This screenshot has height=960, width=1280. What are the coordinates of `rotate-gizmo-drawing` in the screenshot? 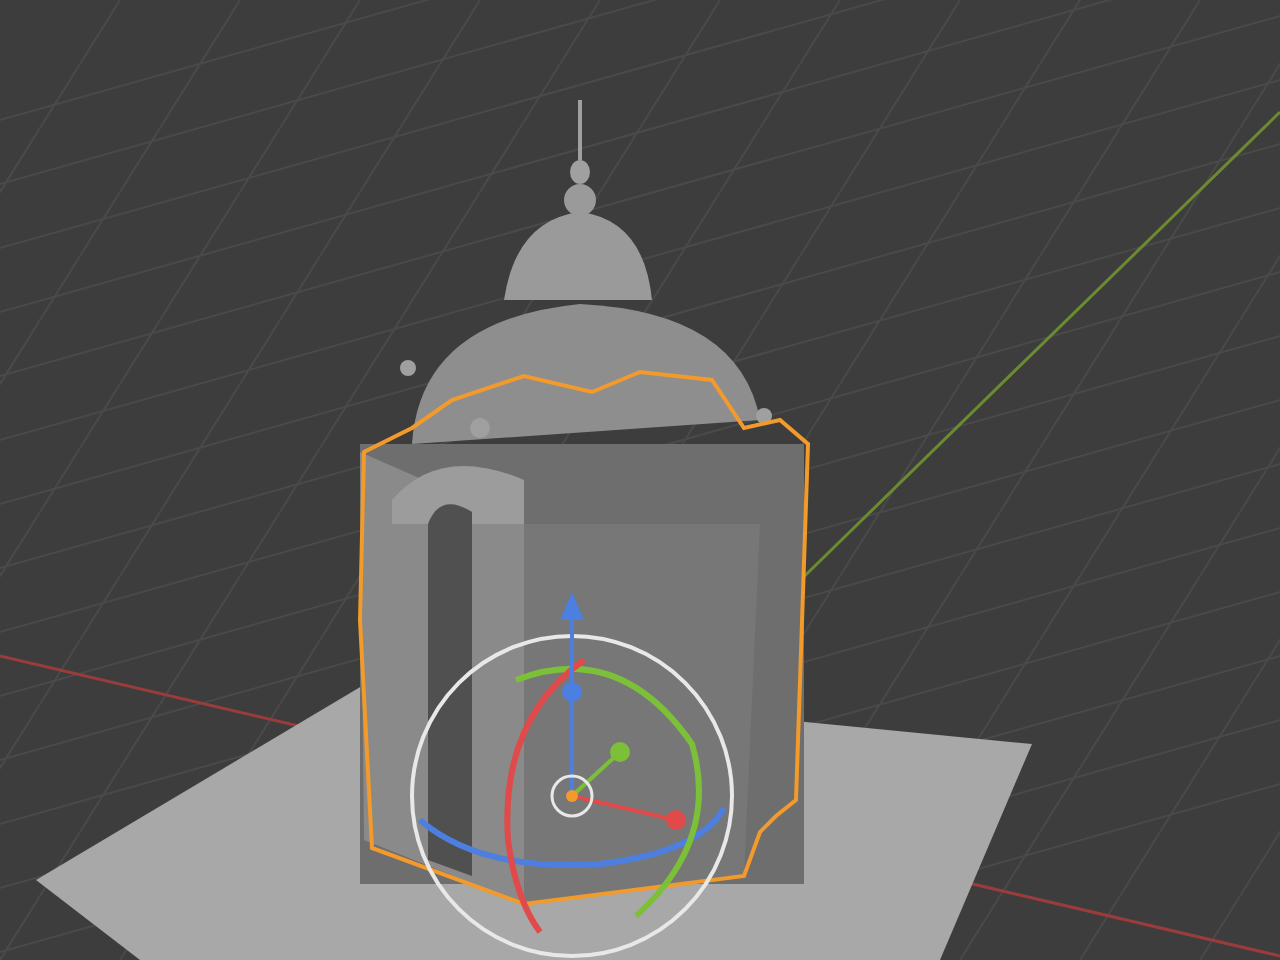 It's located at (572, 775).